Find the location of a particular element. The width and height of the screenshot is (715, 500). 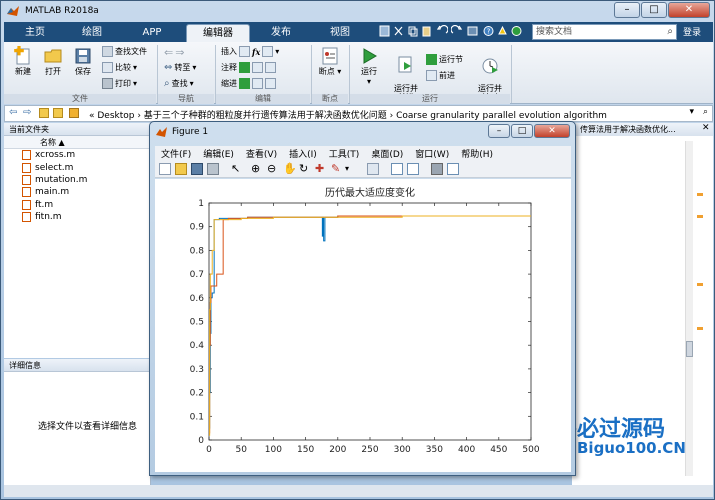

close-editor-icon: ✕ is located at coordinates (706, 128).